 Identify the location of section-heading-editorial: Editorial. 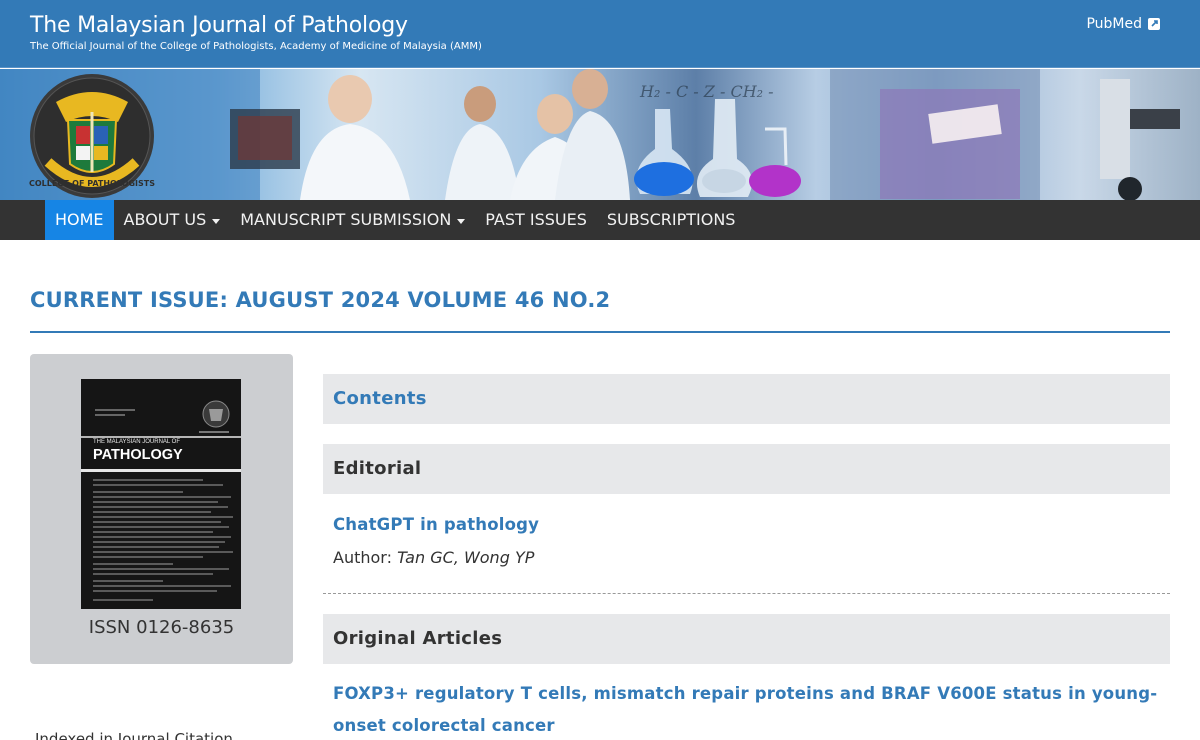
(746, 469).